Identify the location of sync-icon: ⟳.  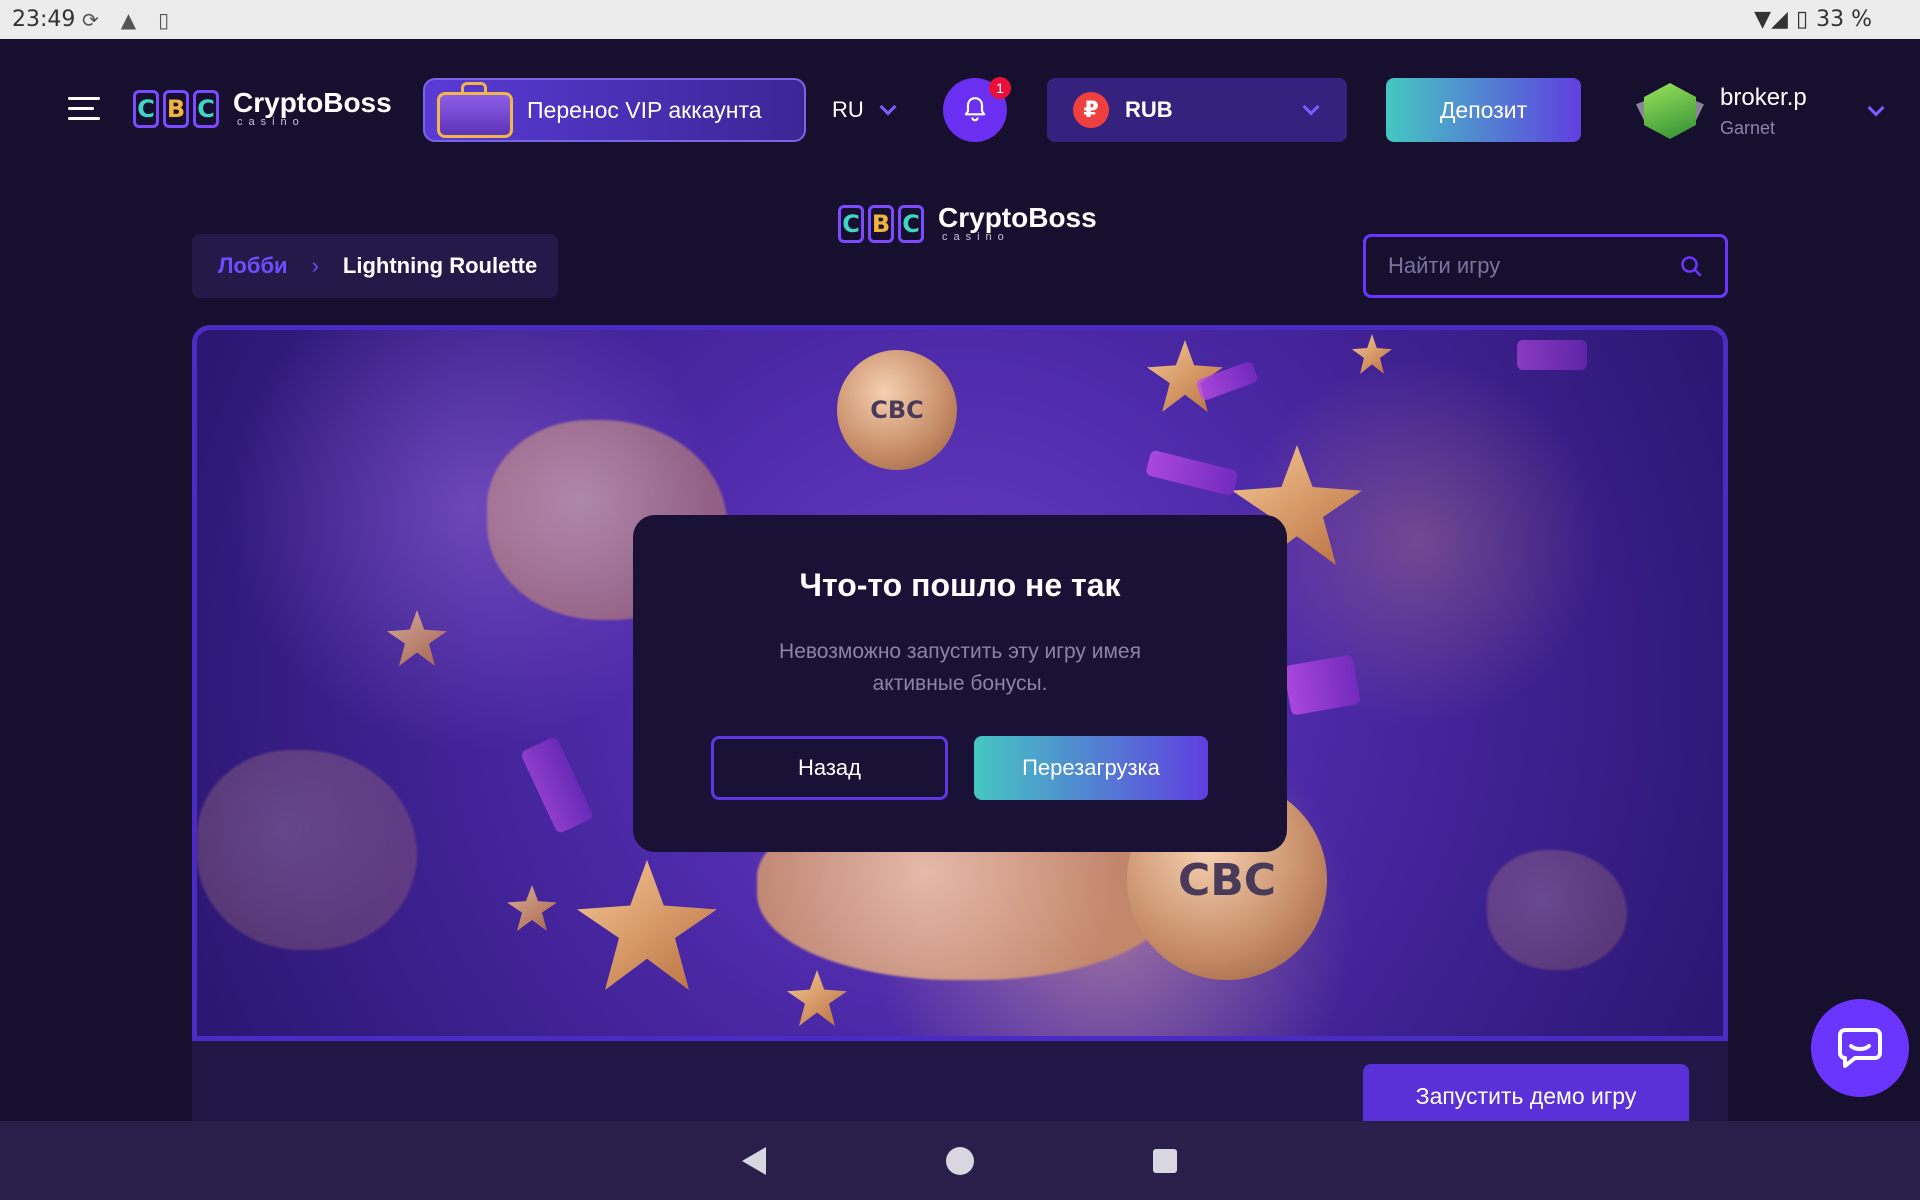
(90, 20).